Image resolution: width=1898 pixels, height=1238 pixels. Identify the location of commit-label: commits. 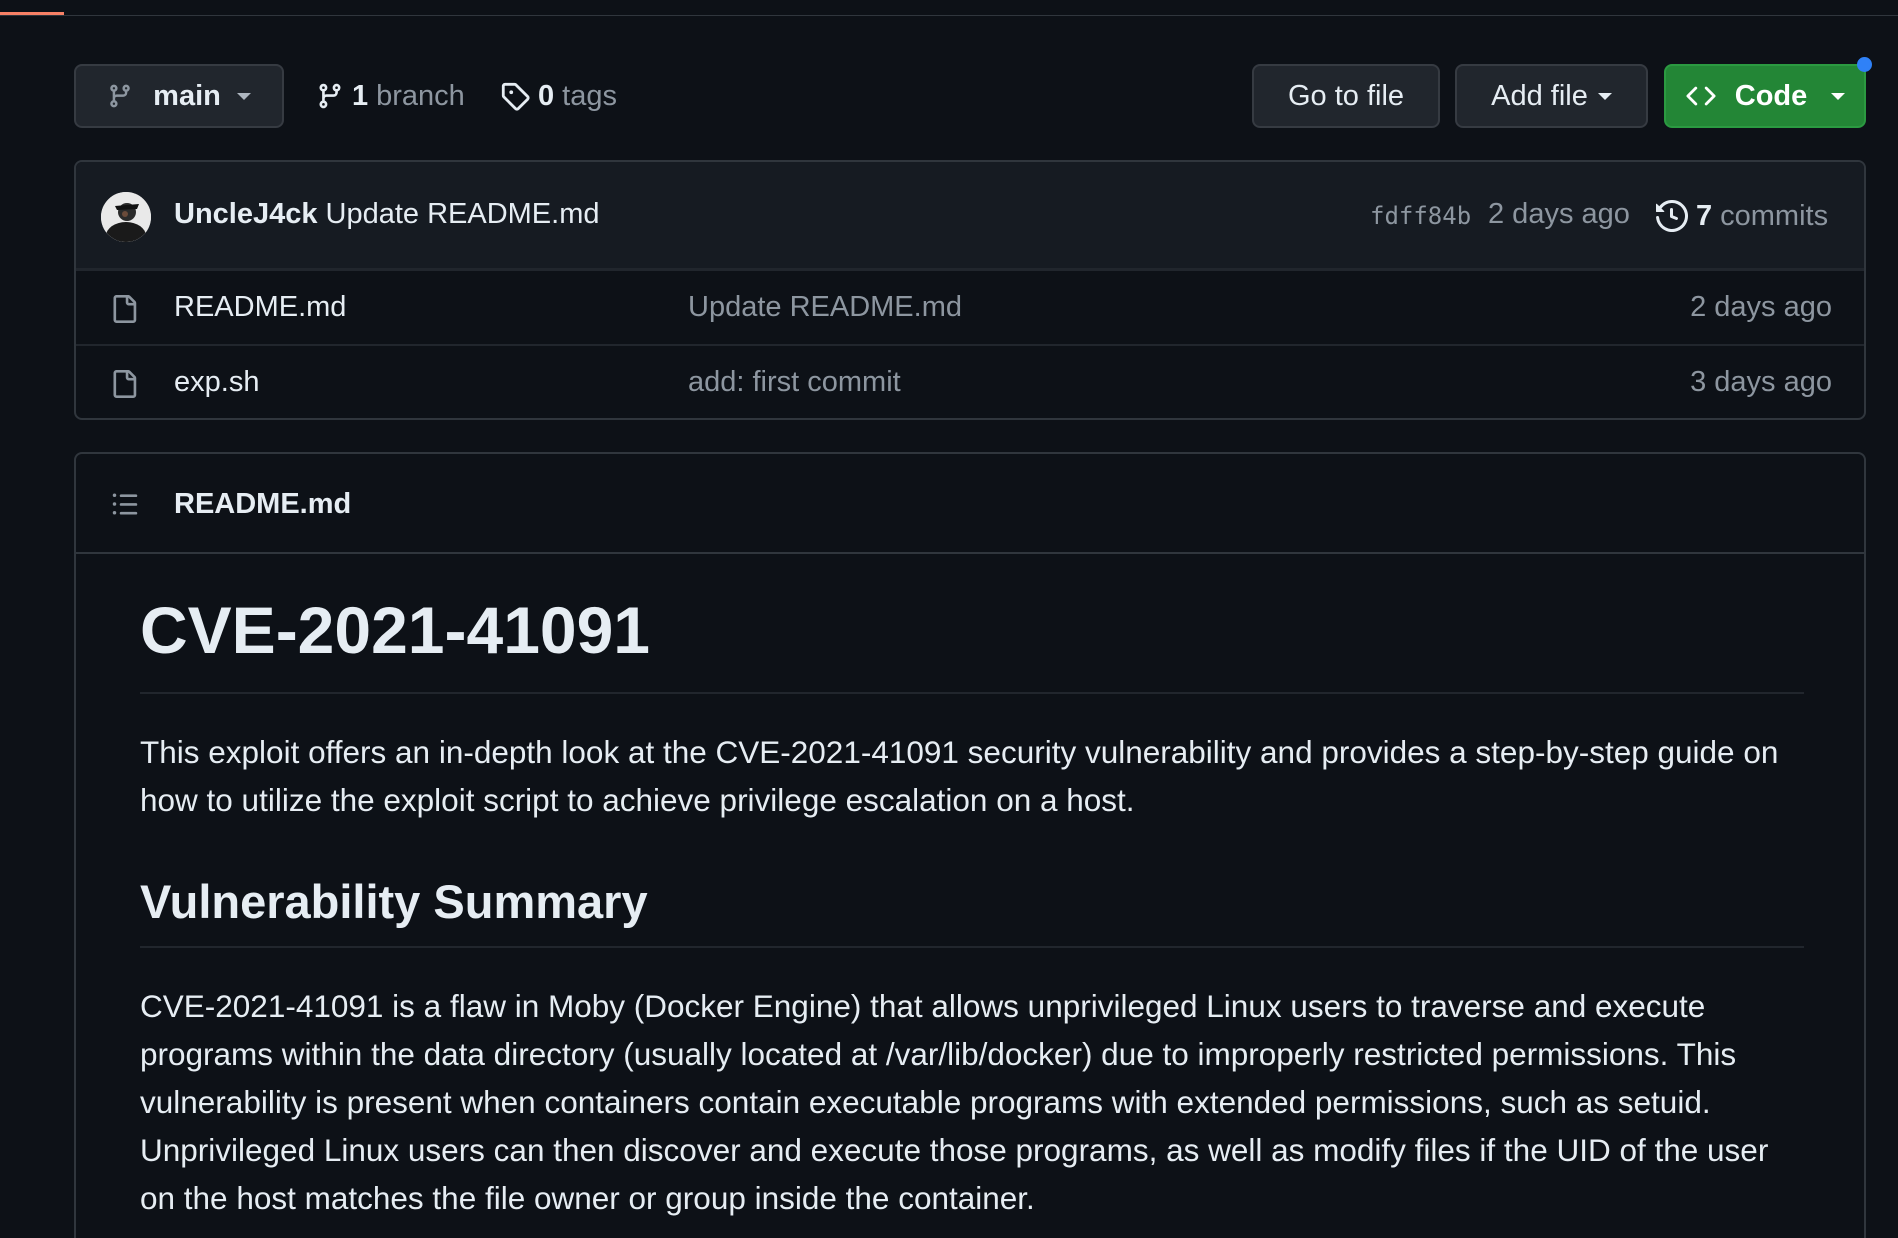
(1774, 215).